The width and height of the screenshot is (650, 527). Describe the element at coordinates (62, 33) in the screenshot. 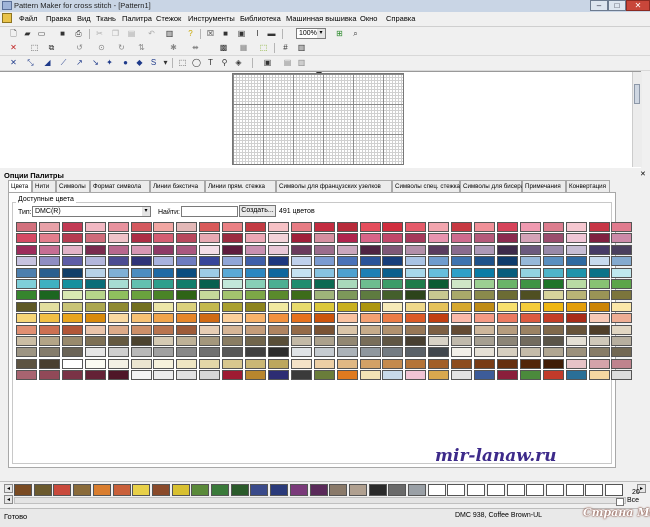

I see `save-icon: ■` at that location.